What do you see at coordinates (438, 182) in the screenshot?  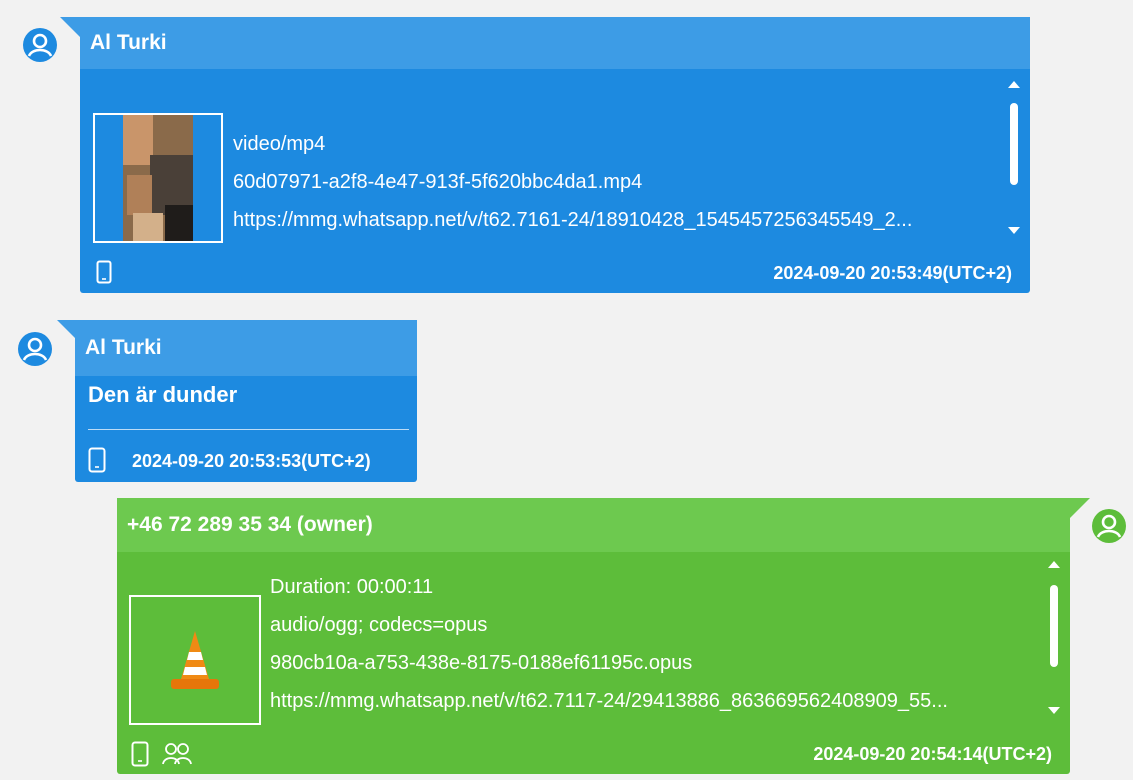 I see `file-name: 60d07971-a2f8-4e47-913f-5f620bbc4da1.mp4` at bounding box center [438, 182].